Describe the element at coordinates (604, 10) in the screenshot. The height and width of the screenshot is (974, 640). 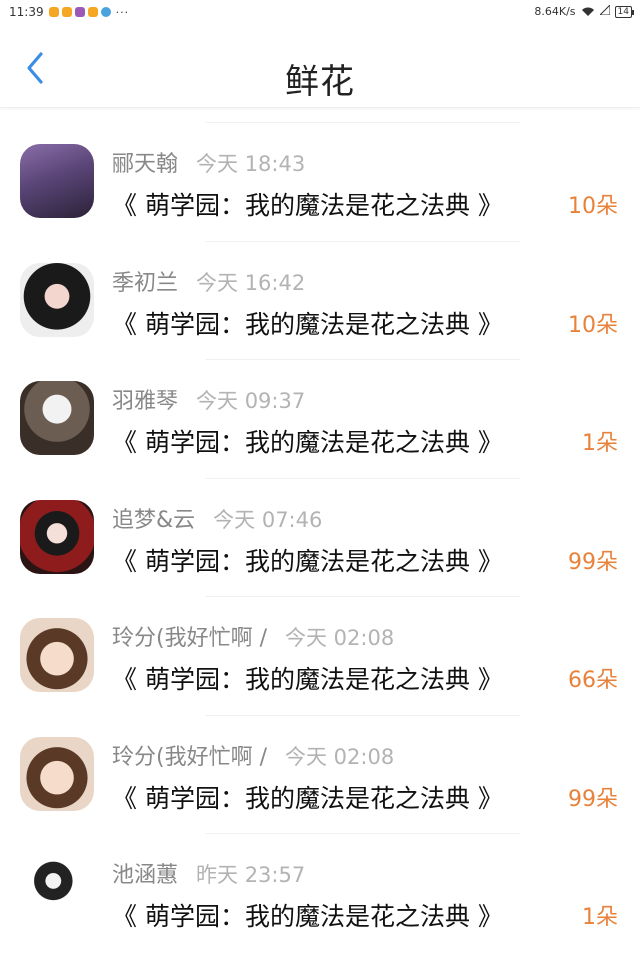
I see `signal-icon` at that location.